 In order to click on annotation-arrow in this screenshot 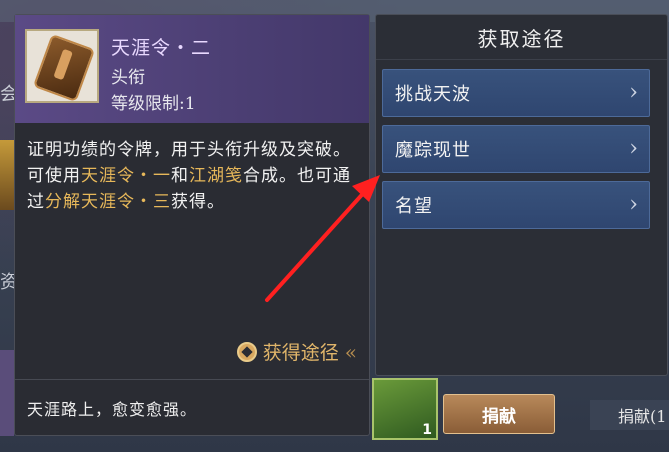, I will do `click(322, 238)`.